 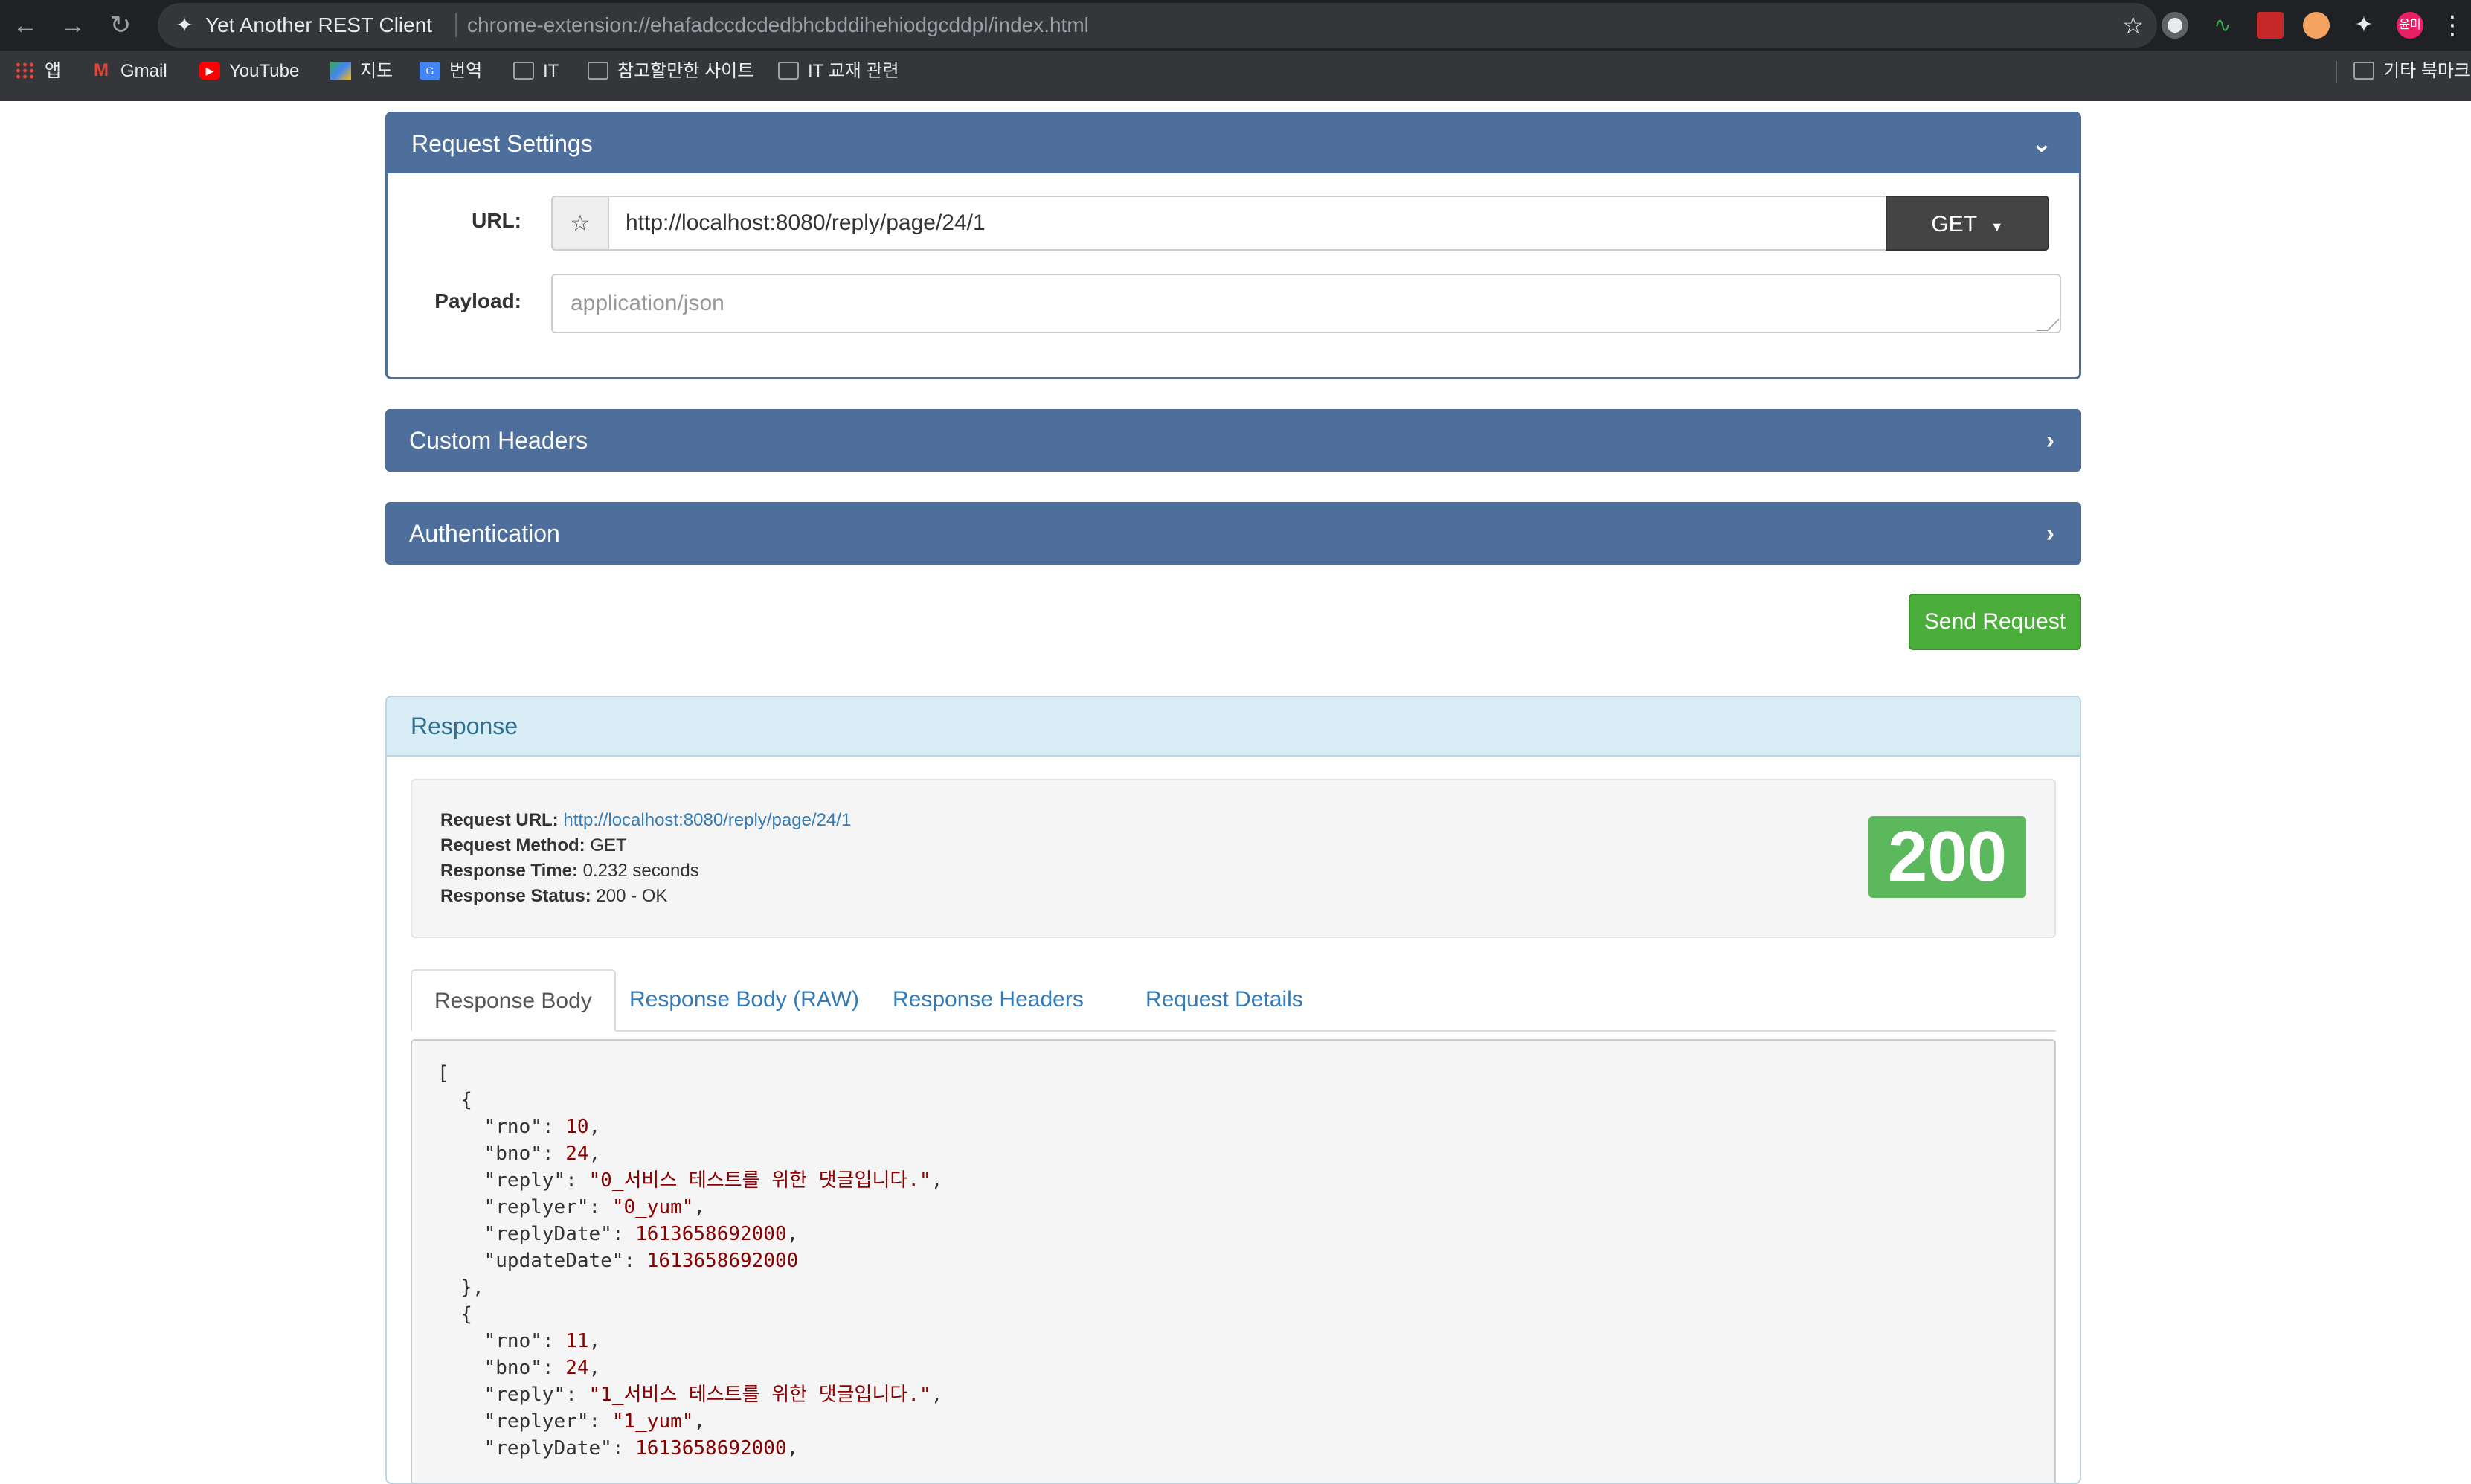 What do you see at coordinates (73, 25) in the screenshot?
I see `forward-arrow-icon: →` at bounding box center [73, 25].